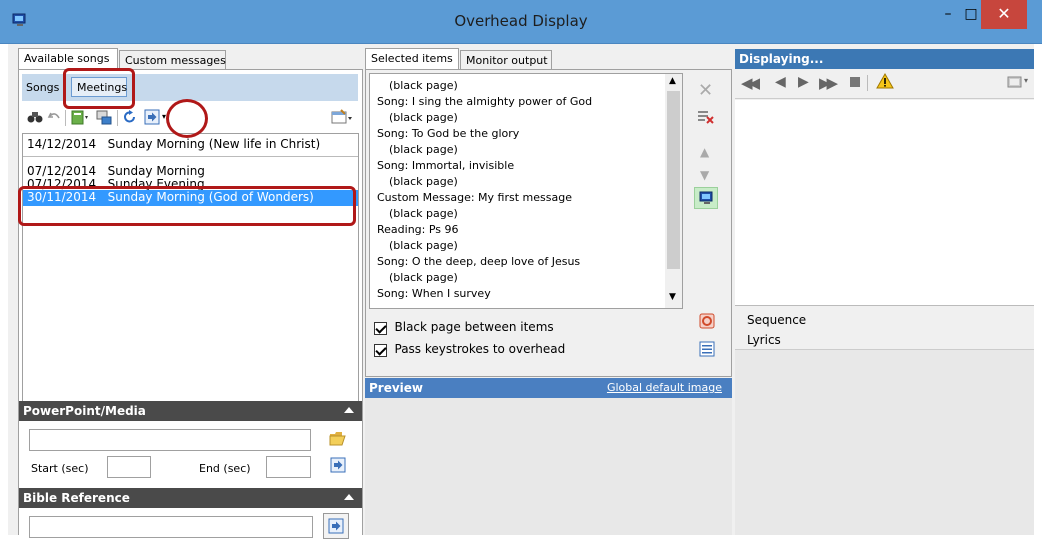  Describe the element at coordinates (338, 465) in the screenshot. I see `send-media-icon` at that location.